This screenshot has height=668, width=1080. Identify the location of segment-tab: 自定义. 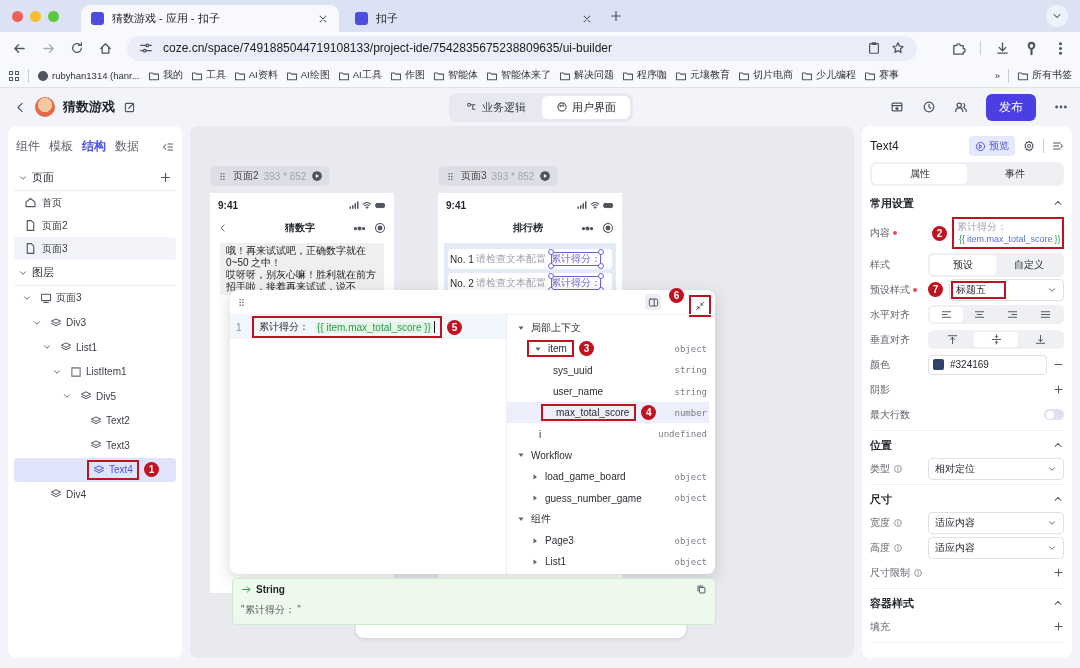
(1029, 264).